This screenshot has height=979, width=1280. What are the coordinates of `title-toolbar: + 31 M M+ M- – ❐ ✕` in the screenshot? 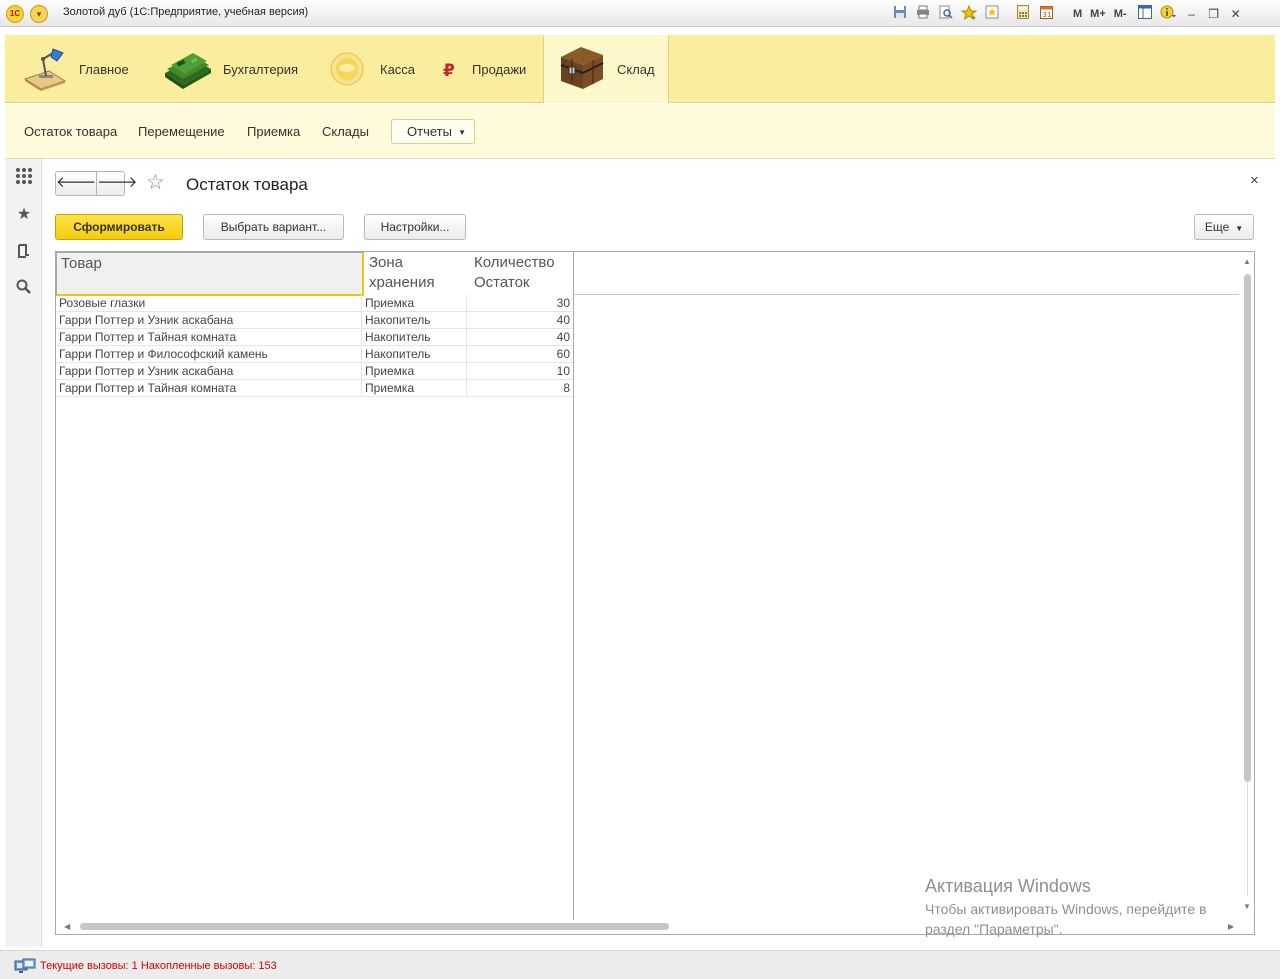 It's located at (1068, 14).